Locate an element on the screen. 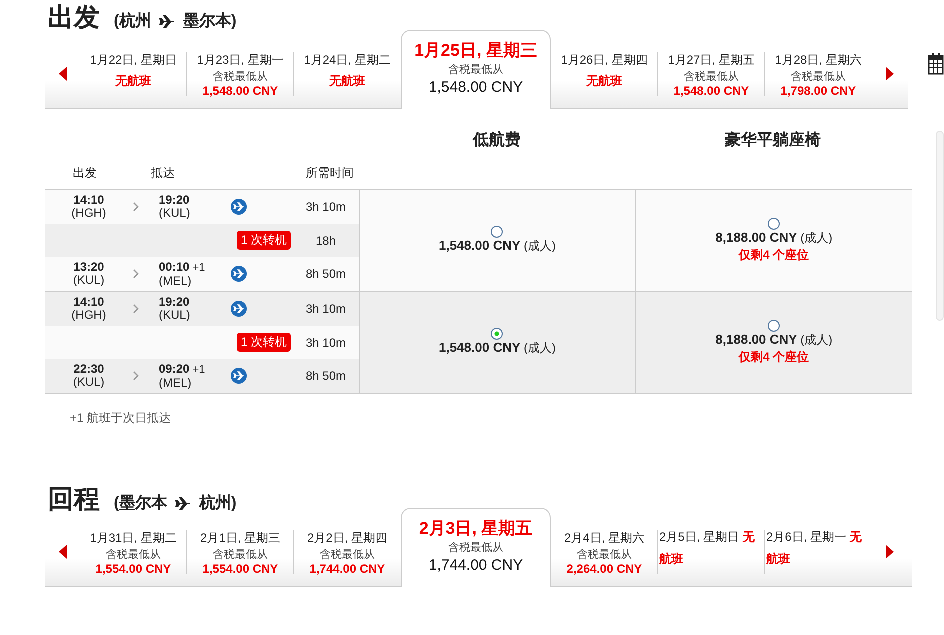 This screenshot has width=944, height=635. date-label: 1月25日, 星期三 is located at coordinates (476, 51).